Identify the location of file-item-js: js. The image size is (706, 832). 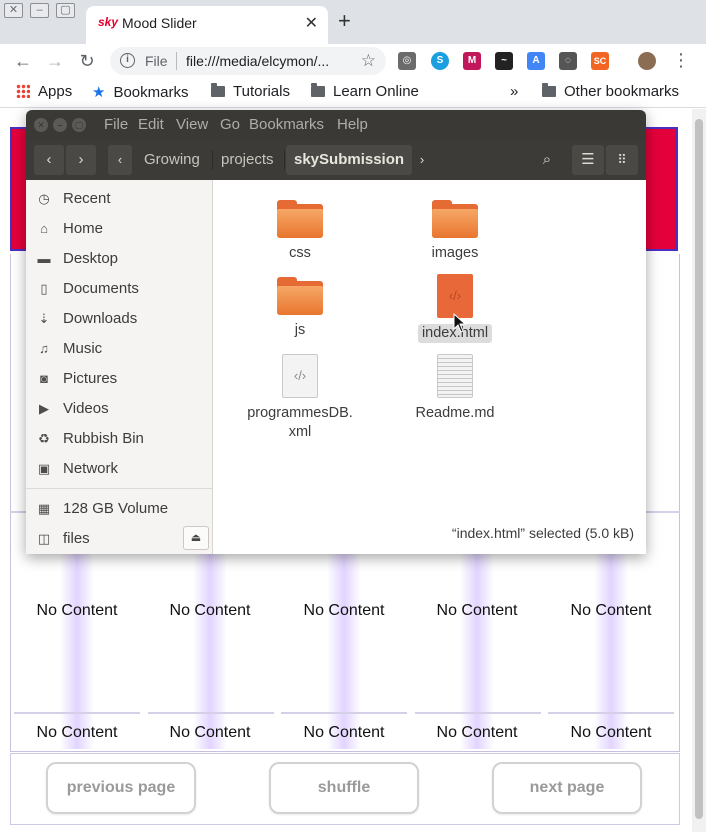
(300, 308).